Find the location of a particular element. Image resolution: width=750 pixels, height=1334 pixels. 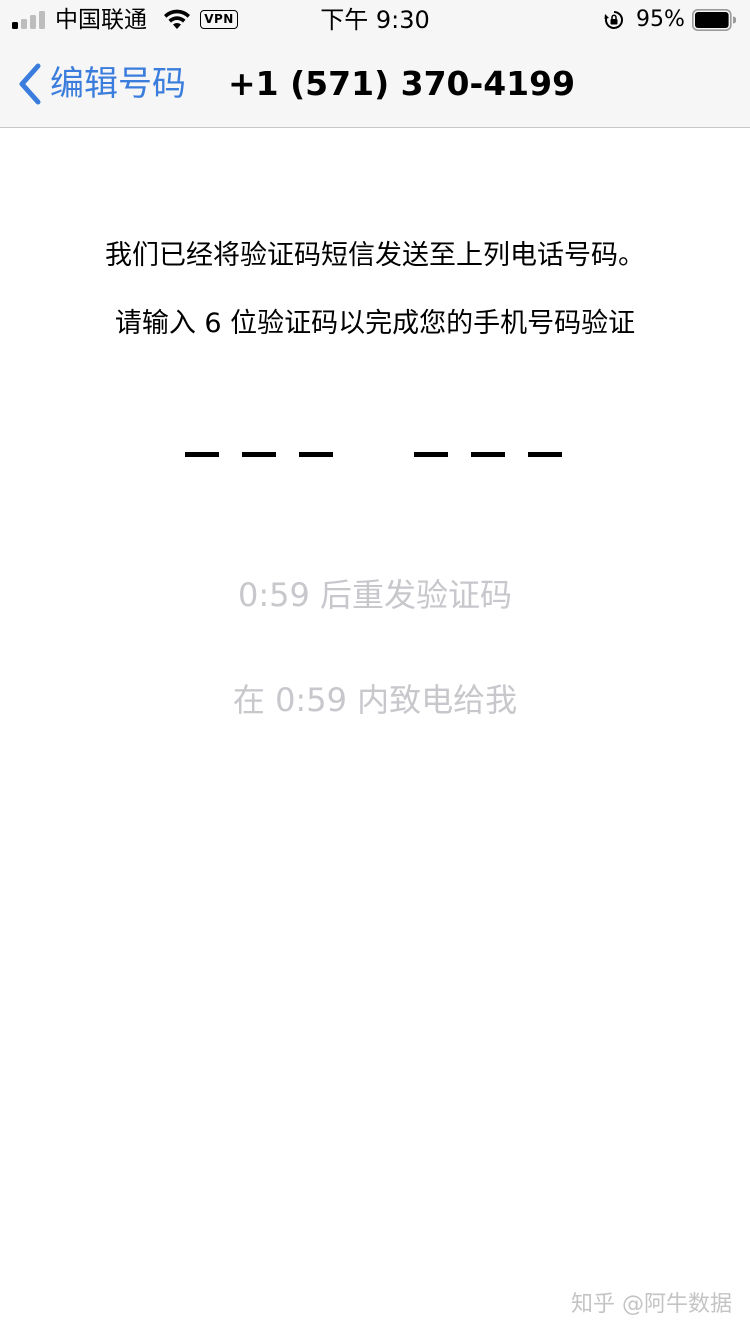

chevron-left-icon is located at coordinates (30, 84).